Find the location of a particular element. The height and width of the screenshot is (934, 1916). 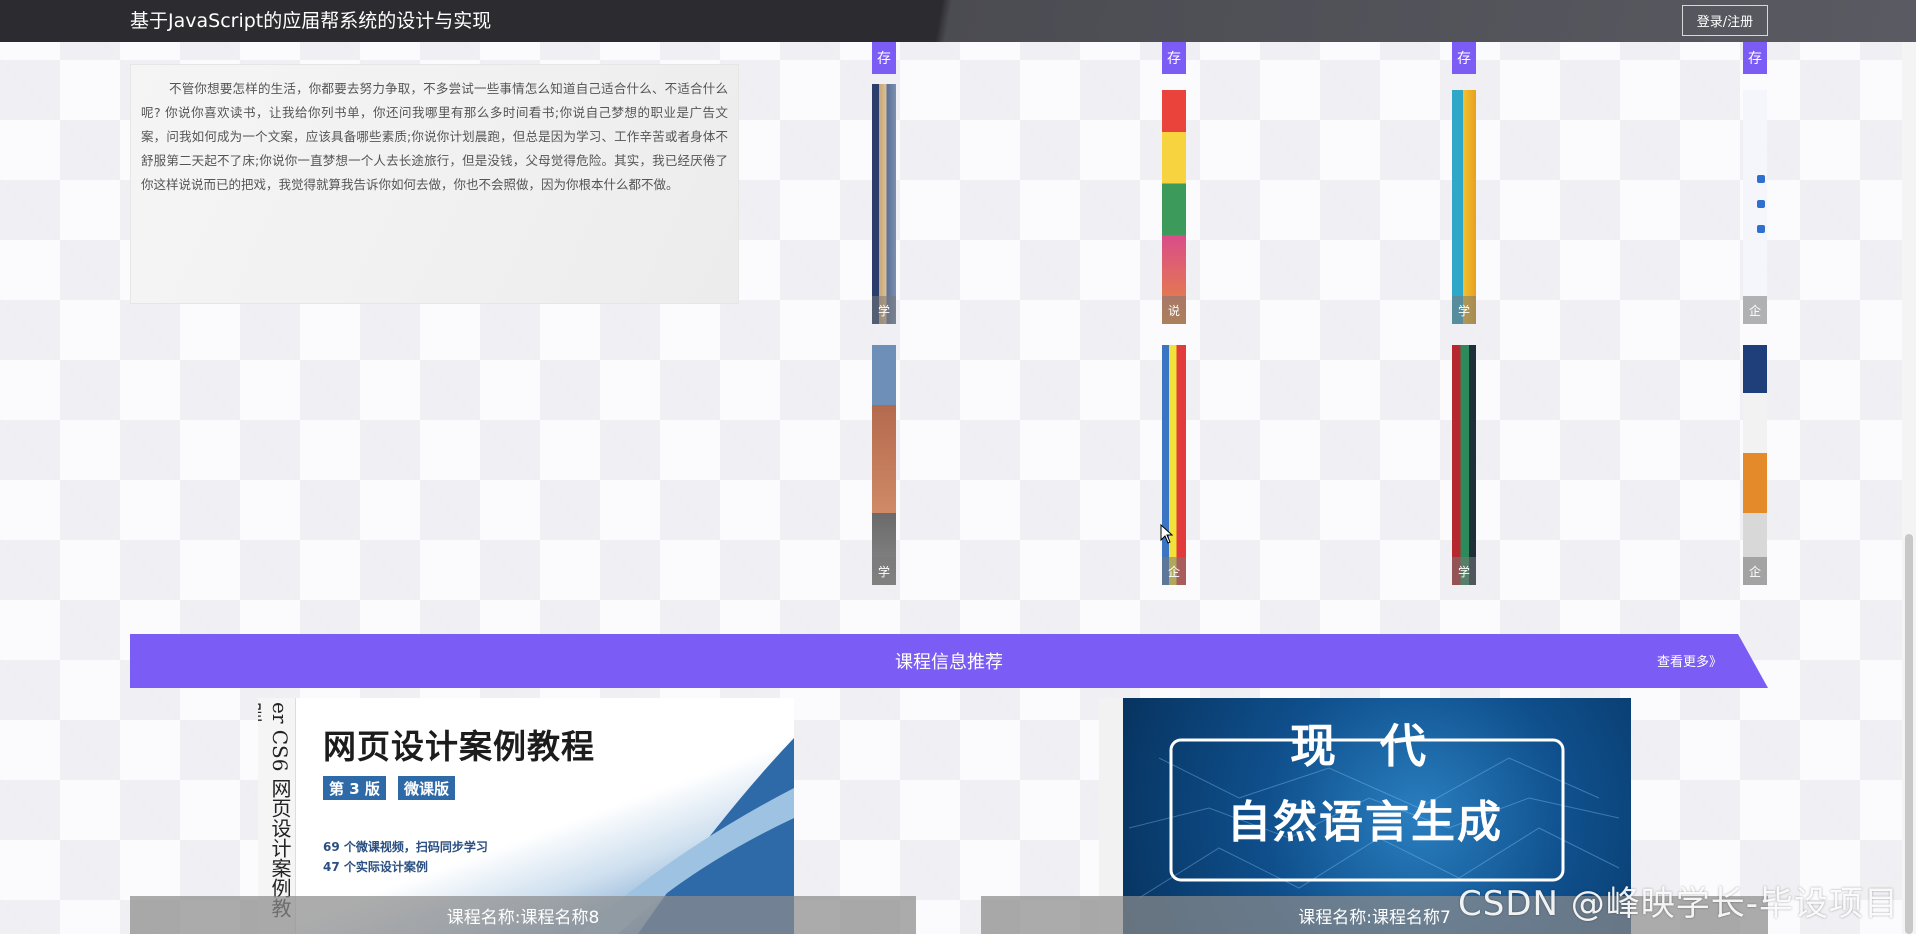

book-title: 网页设计案例教程 is located at coordinates (459, 746).